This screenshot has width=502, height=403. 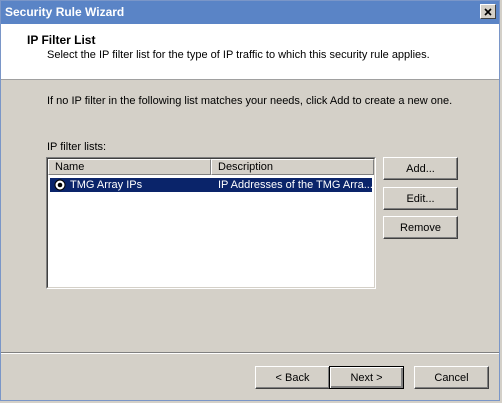 I want to click on window-title: Security Rule Wizard, so click(x=65, y=12).